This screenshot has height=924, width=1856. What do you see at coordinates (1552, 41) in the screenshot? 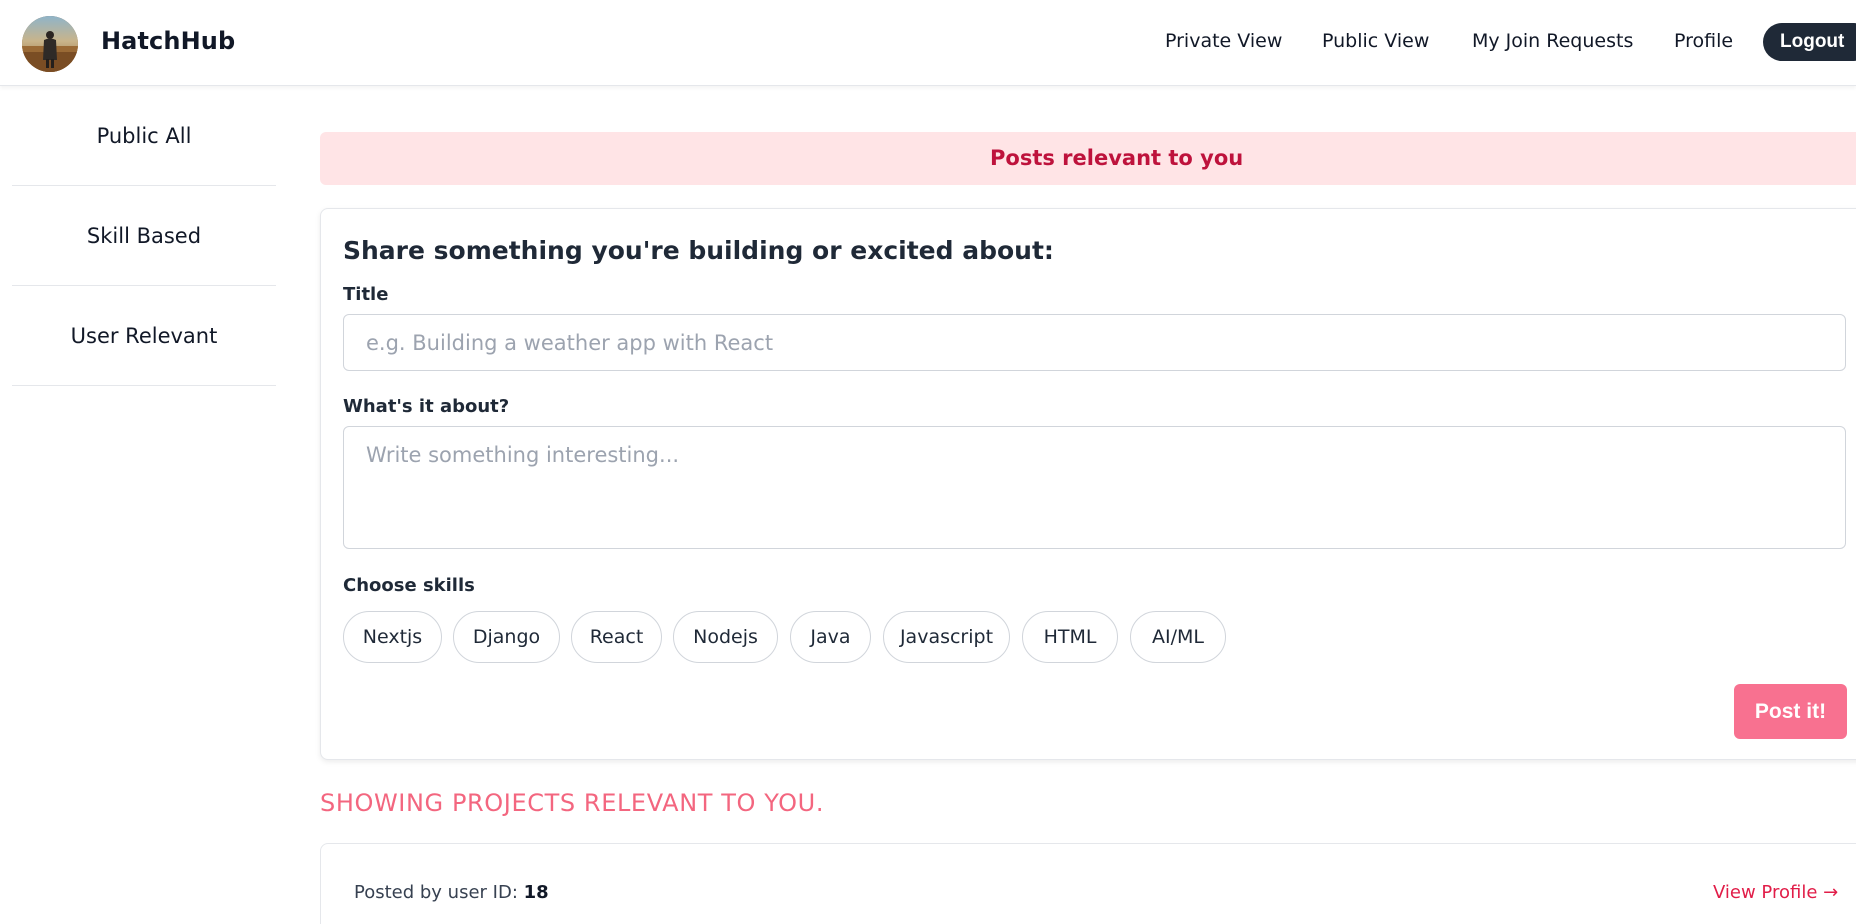
I see `nav-my-join-requests: My Join Requests` at bounding box center [1552, 41].